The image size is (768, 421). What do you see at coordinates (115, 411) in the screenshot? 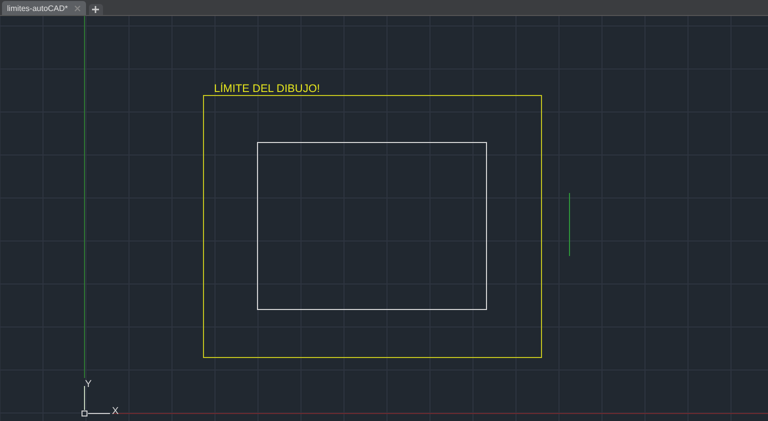
I see `x-axis-label: X` at bounding box center [115, 411].